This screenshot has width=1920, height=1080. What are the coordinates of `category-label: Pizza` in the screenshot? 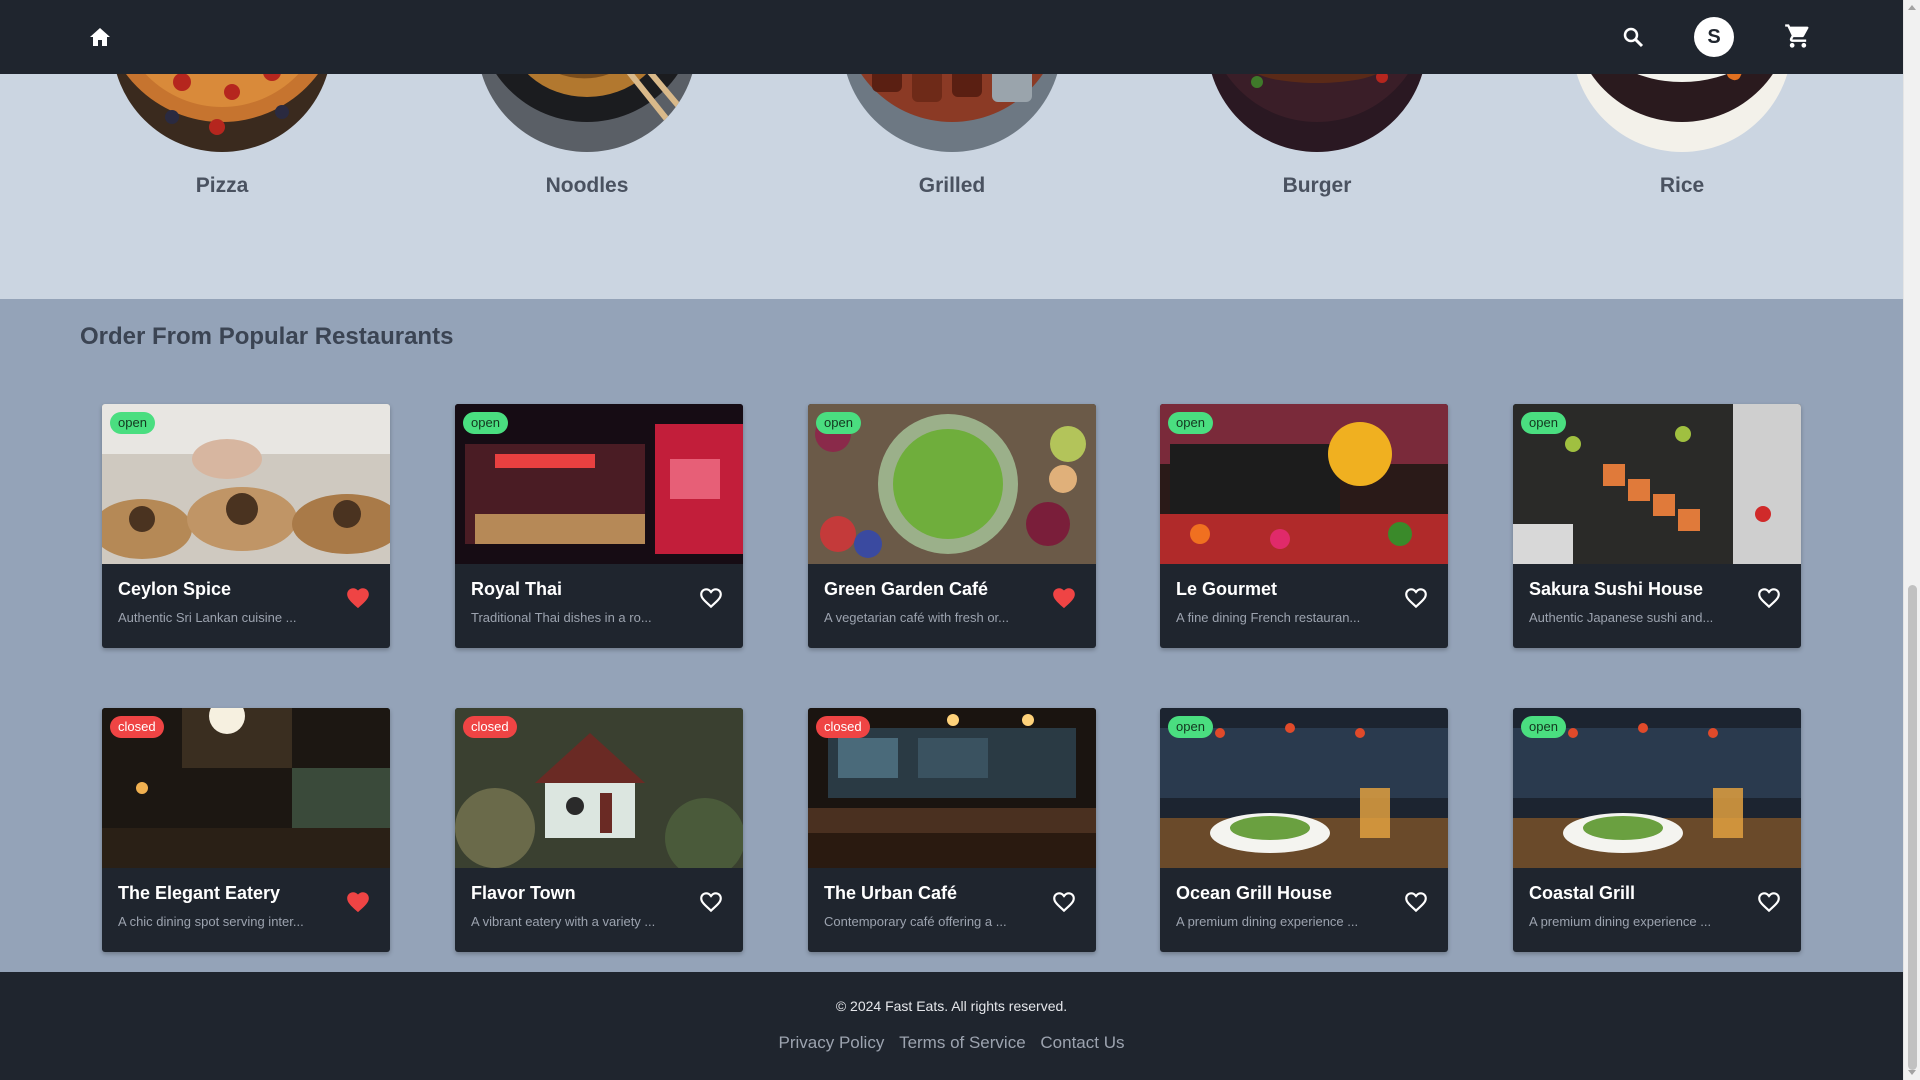 It's located at (222, 185).